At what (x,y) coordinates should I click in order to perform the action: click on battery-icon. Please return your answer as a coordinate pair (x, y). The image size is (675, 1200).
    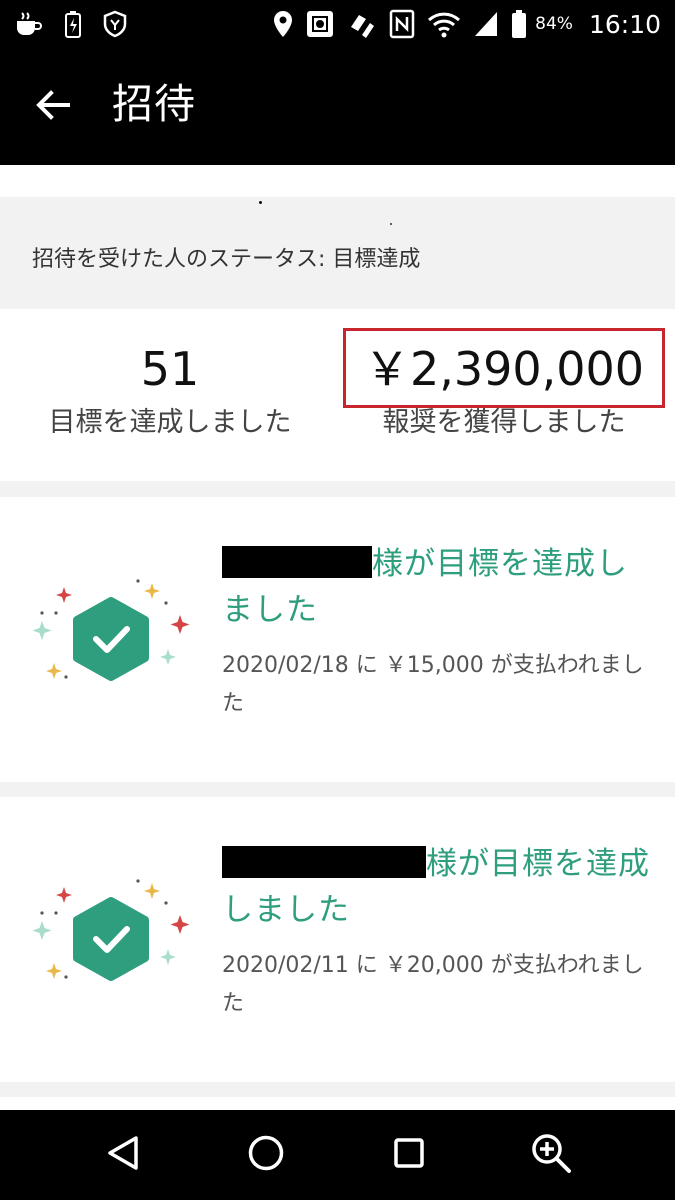
    Looking at the image, I should click on (519, 24).